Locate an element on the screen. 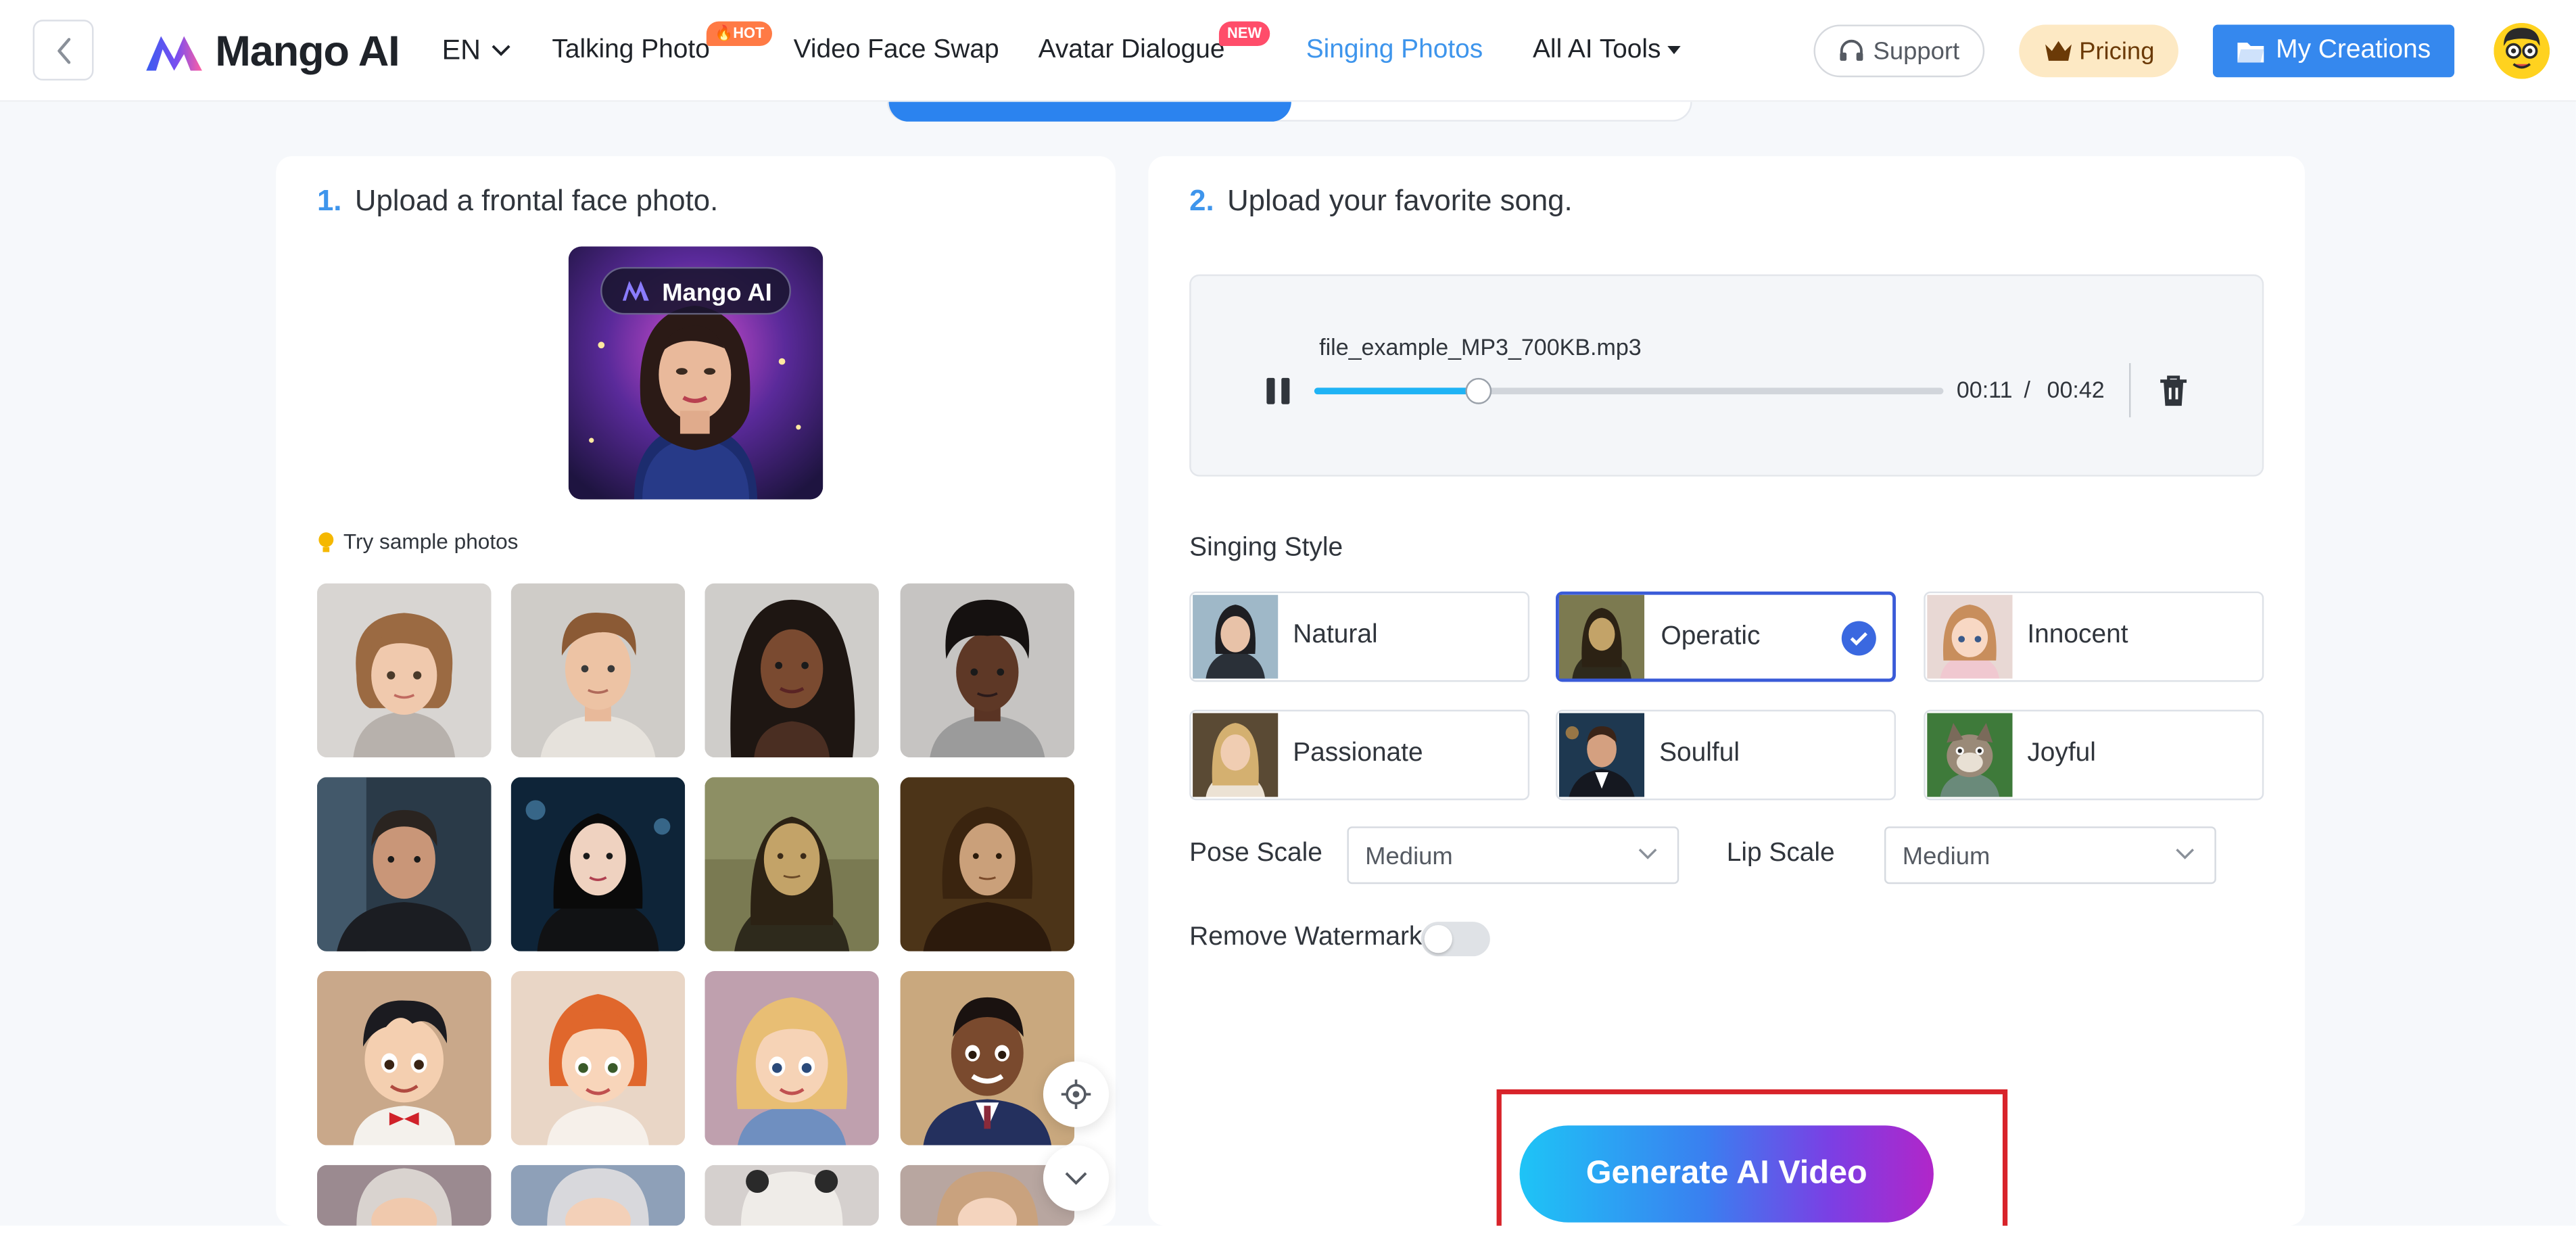 Image resolution: width=2576 pixels, height=1251 pixels. hot-badge-label: HOT is located at coordinates (749, 32).